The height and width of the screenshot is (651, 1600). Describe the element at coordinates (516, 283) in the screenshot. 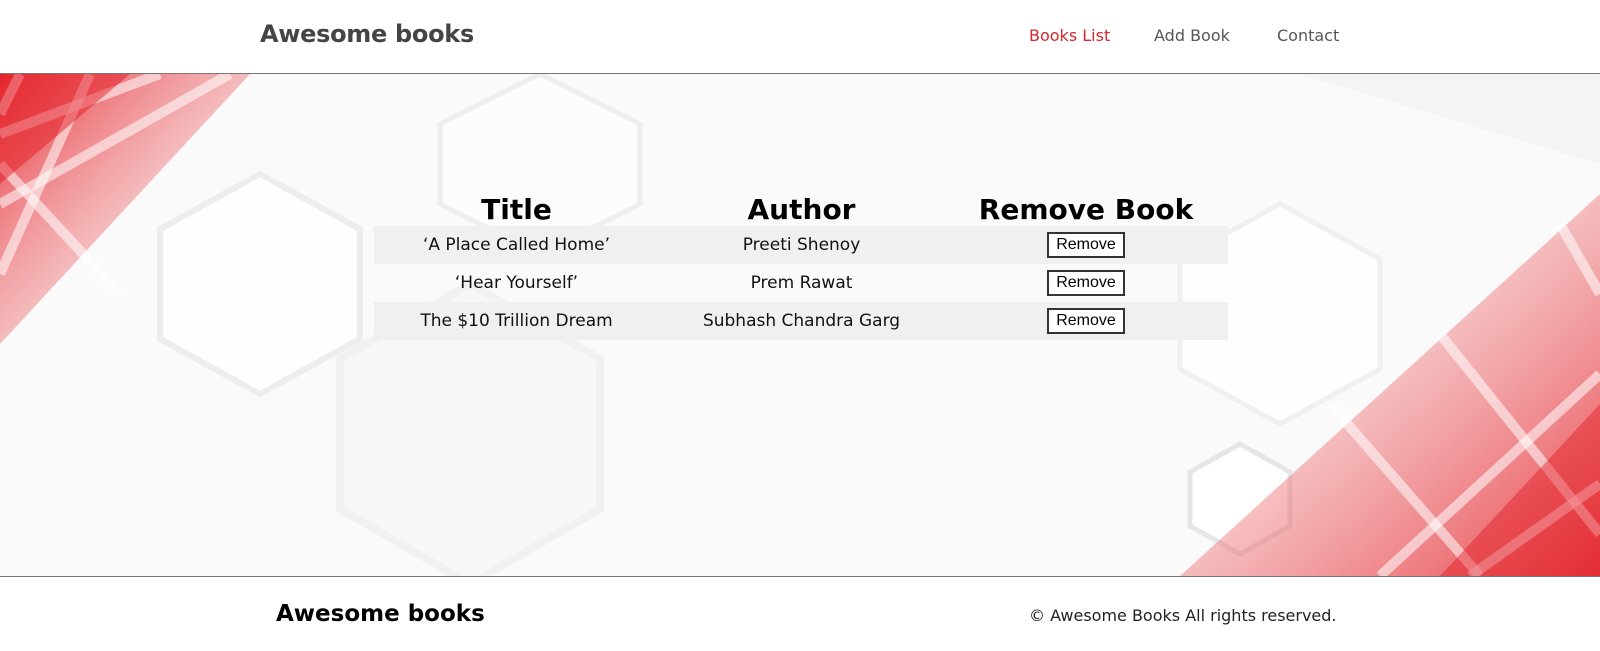

I see `book-title: ‘Hear Yourself’` at that location.